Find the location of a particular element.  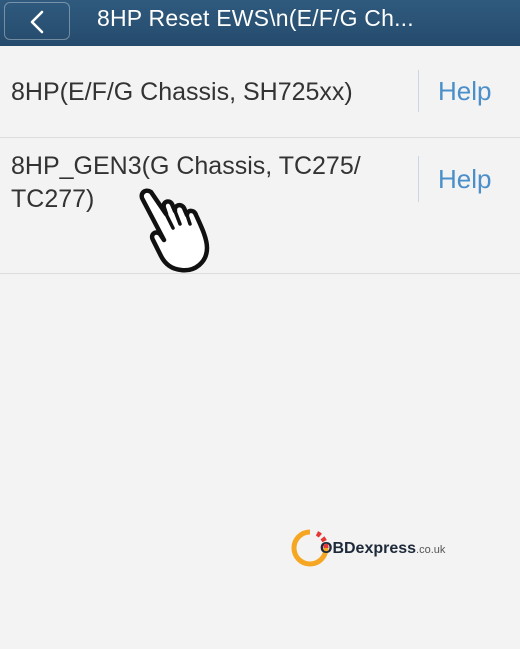

watermark-text: OBDexpress.co.uk is located at coordinates (382, 549).